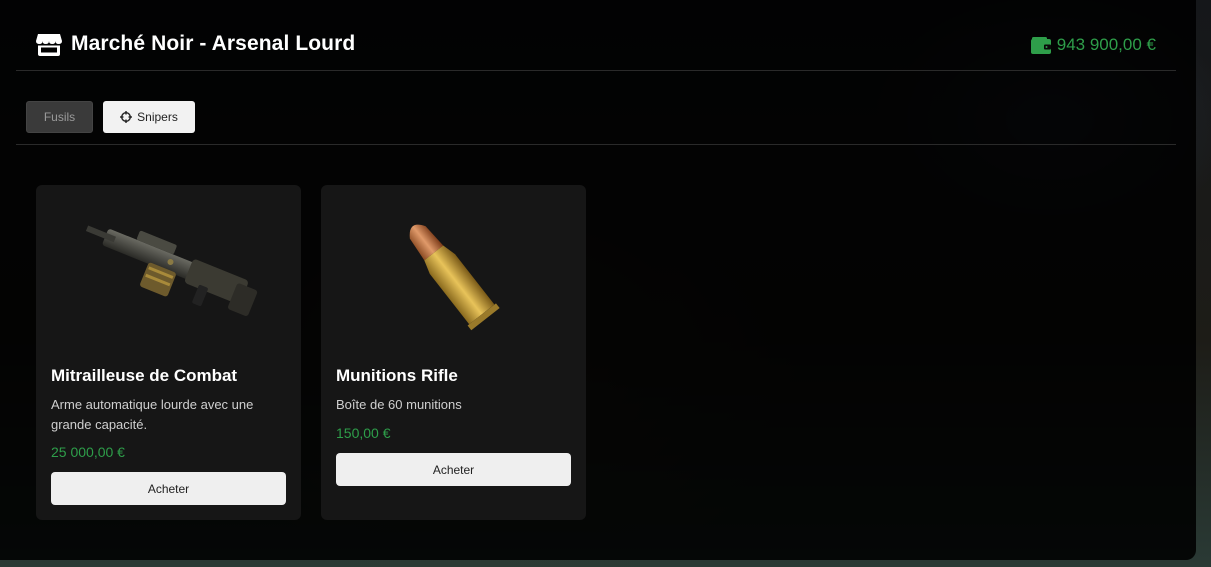  I want to click on product-price: 150,00 €, so click(363, 433).